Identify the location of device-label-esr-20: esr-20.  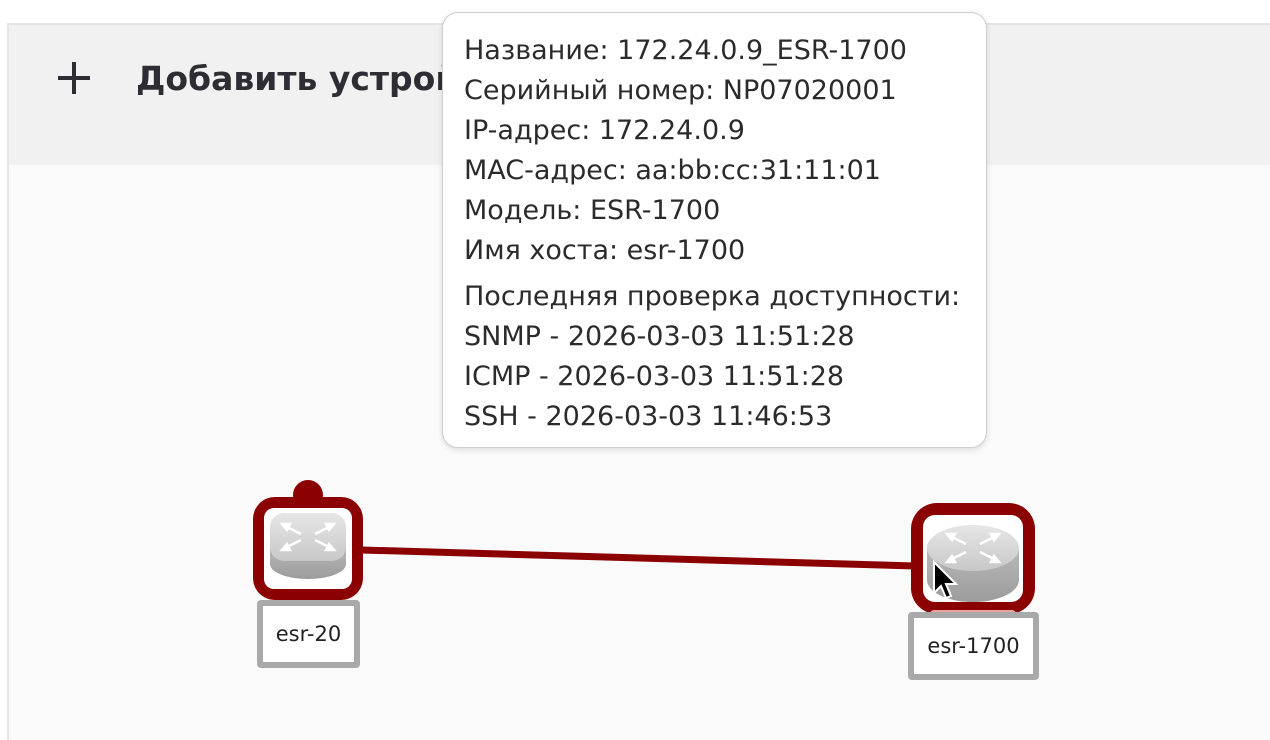
(308, 634).